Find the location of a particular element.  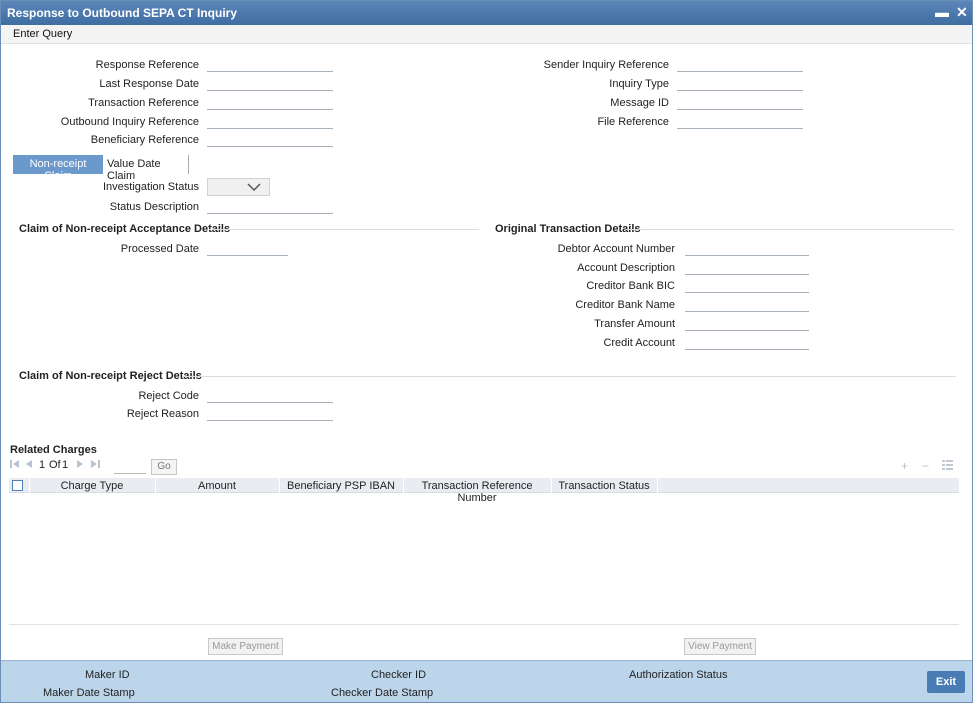

exit-button: Exit is located at coordinates (946, 682).